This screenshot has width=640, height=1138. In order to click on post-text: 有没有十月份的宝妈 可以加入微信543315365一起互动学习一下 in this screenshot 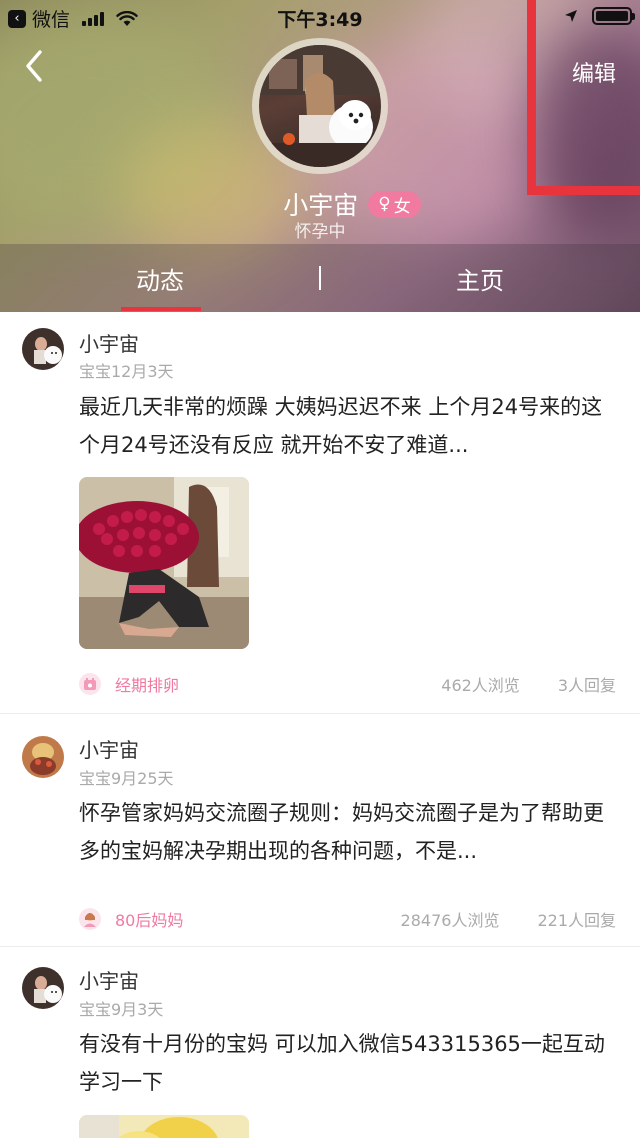, I will do `click(349, 1063)`.